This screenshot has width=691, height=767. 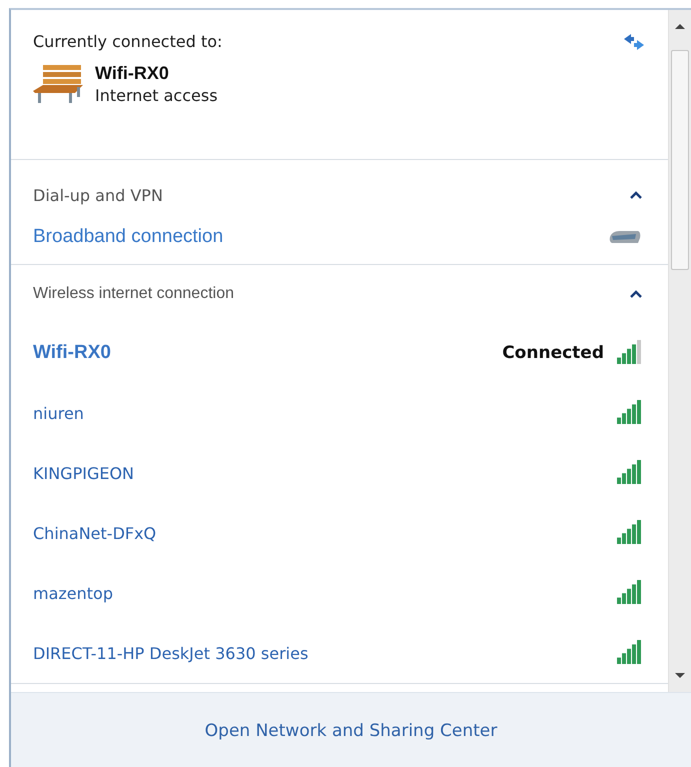 What do you see at coordinates (680, 160) in the screenshot?
I see `scroll-thumb` at bounding box center [680, 160].